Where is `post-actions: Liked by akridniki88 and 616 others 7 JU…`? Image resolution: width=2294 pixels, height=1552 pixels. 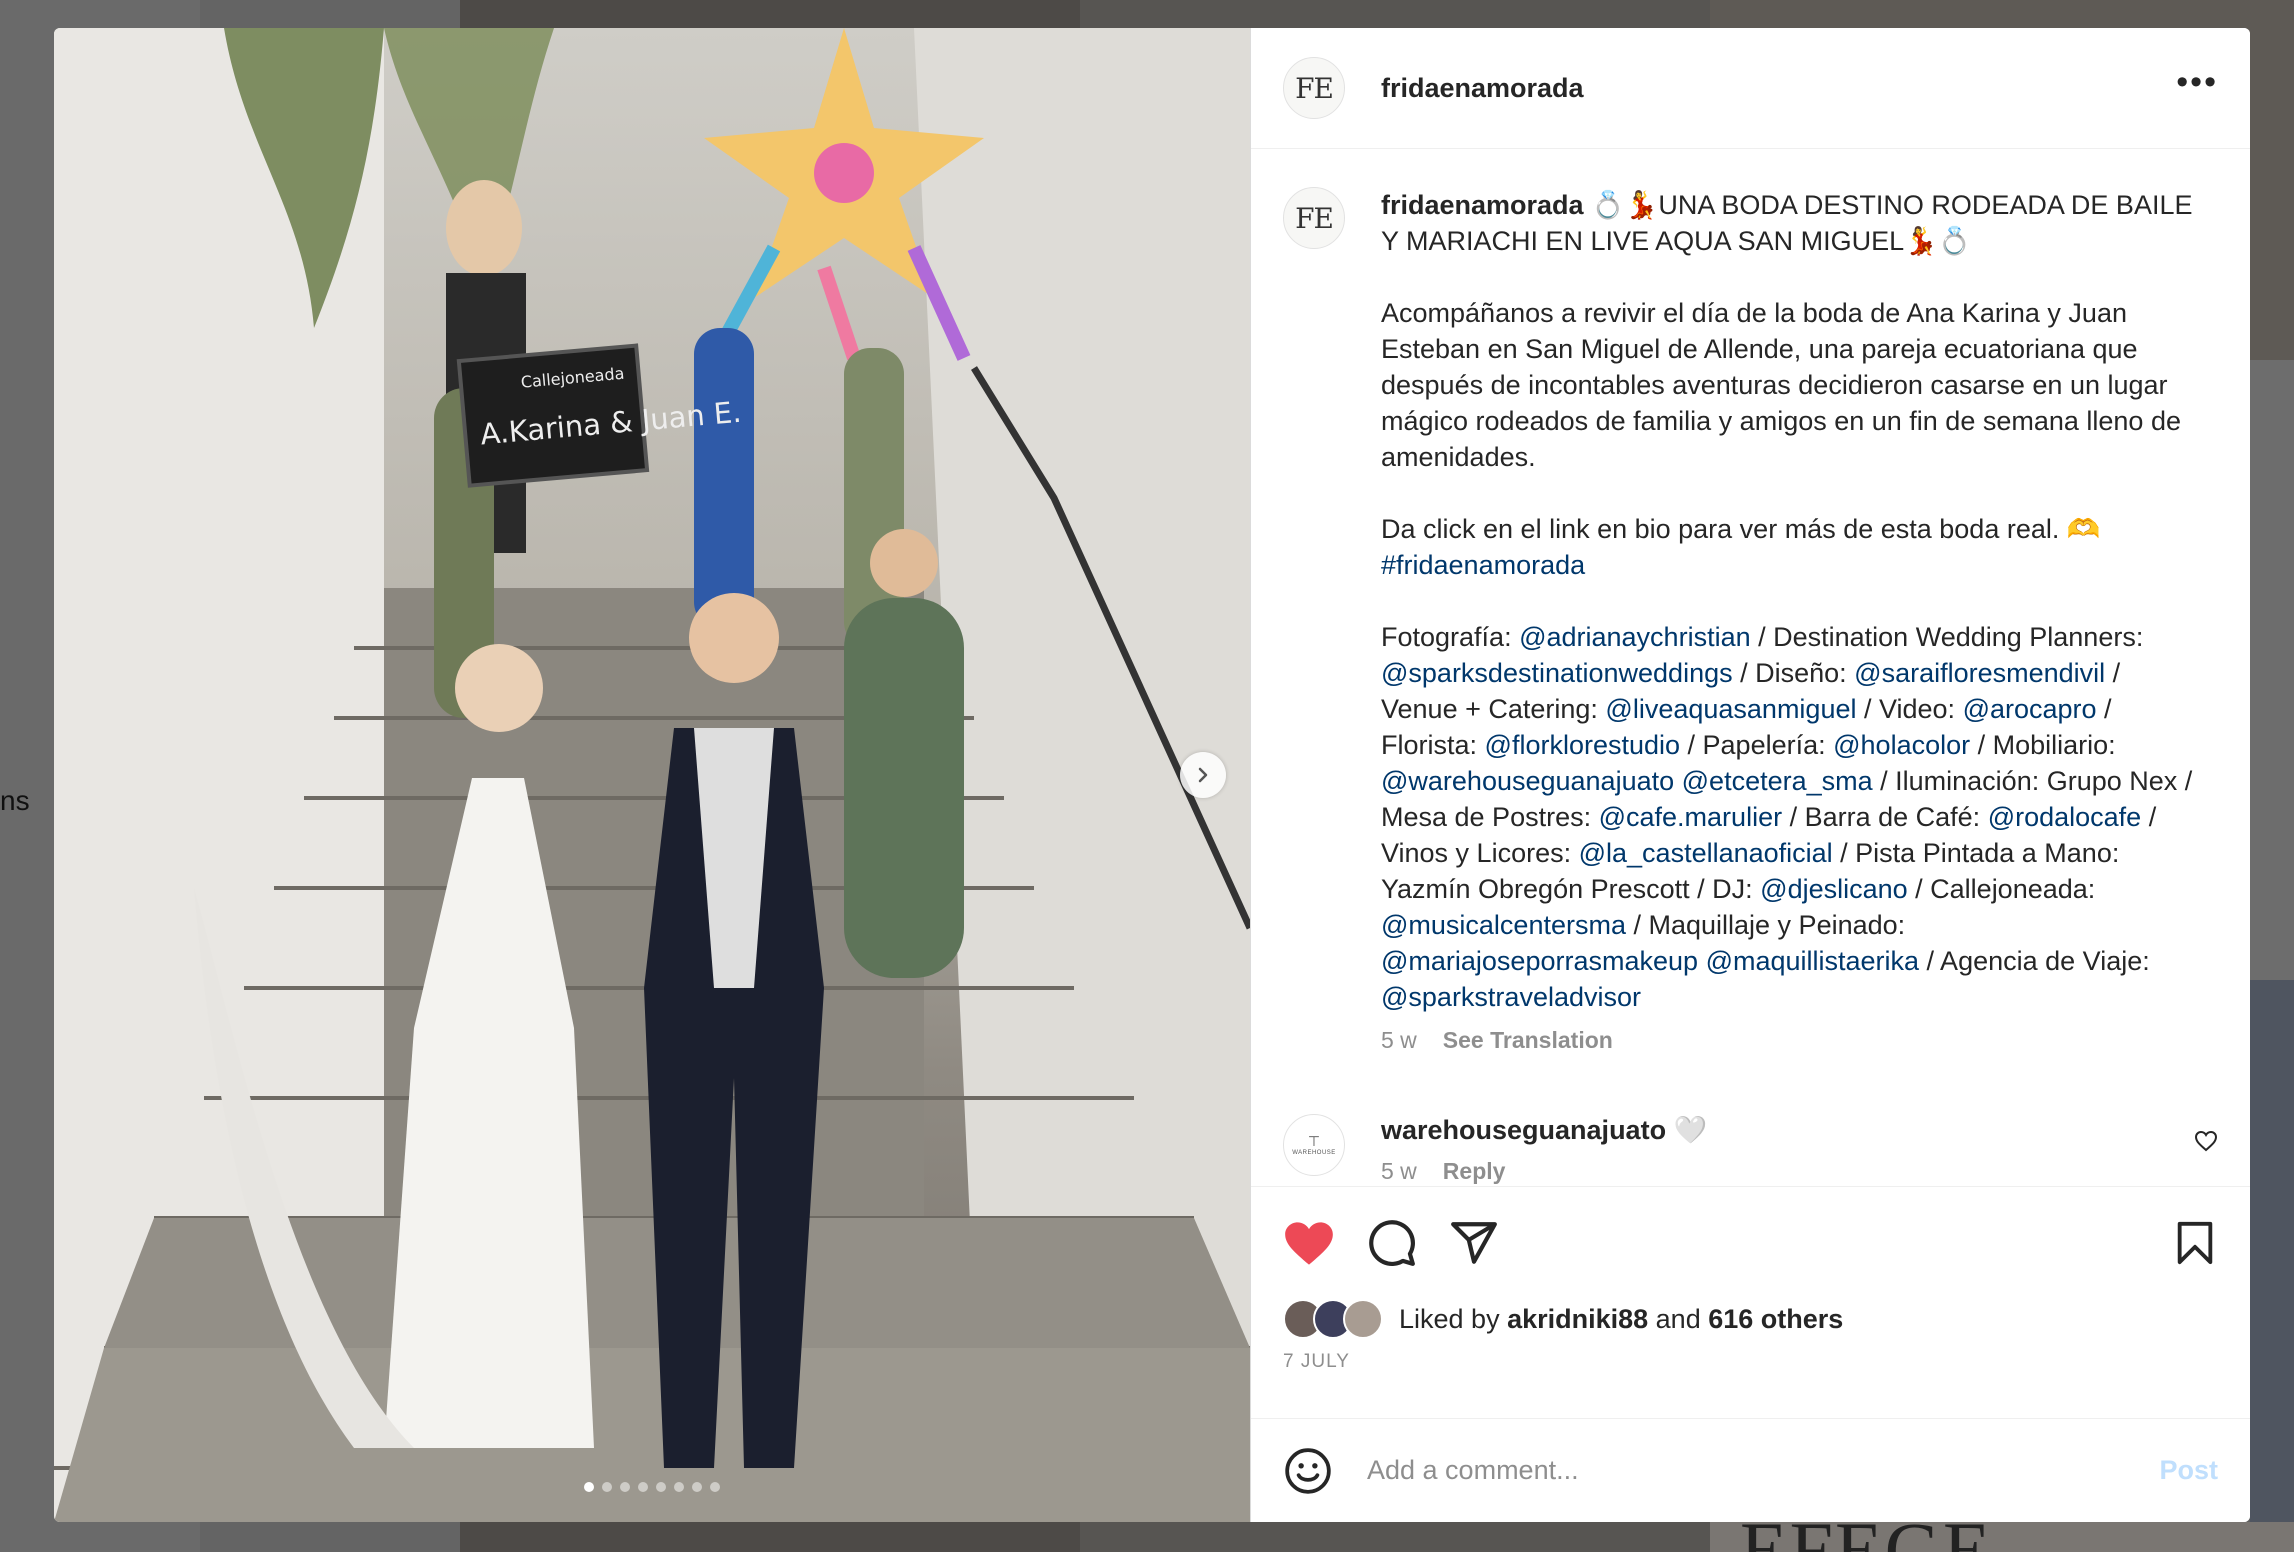
post-actions: Liked by akridniki88 and 616 others 7 JU… is located at coordinates (1750, 1302).